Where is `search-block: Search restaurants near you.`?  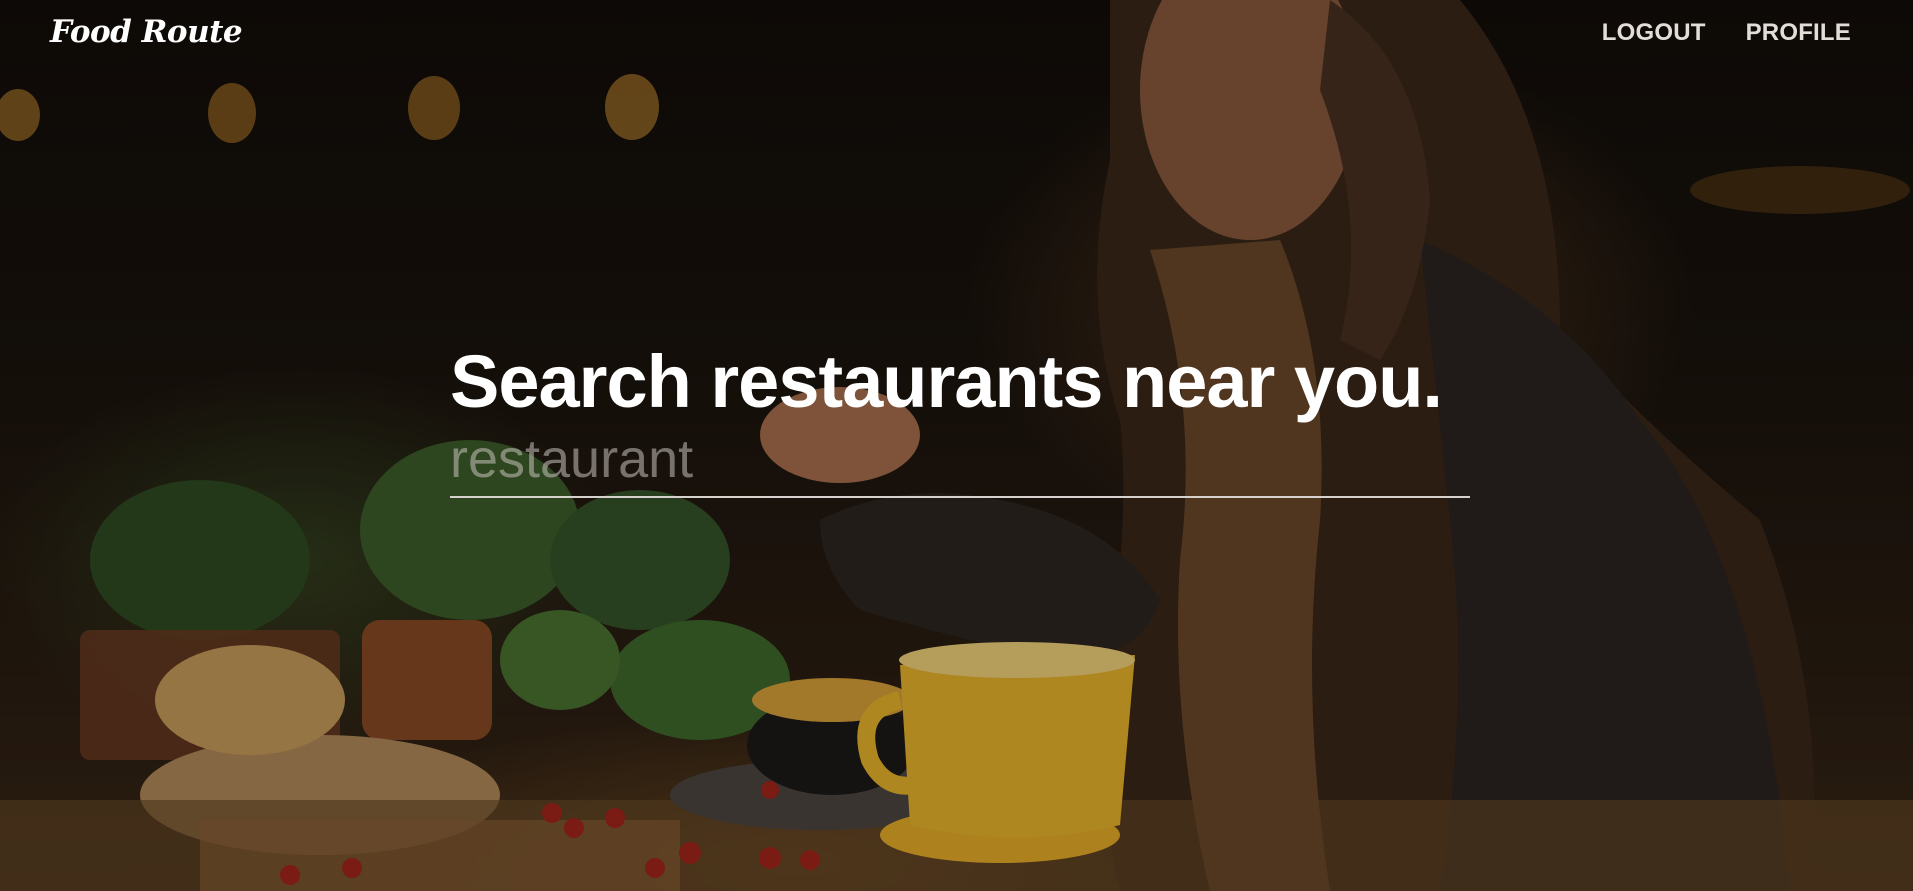 search-block: Search restaurants near you. is located at coordinates (960, 418).